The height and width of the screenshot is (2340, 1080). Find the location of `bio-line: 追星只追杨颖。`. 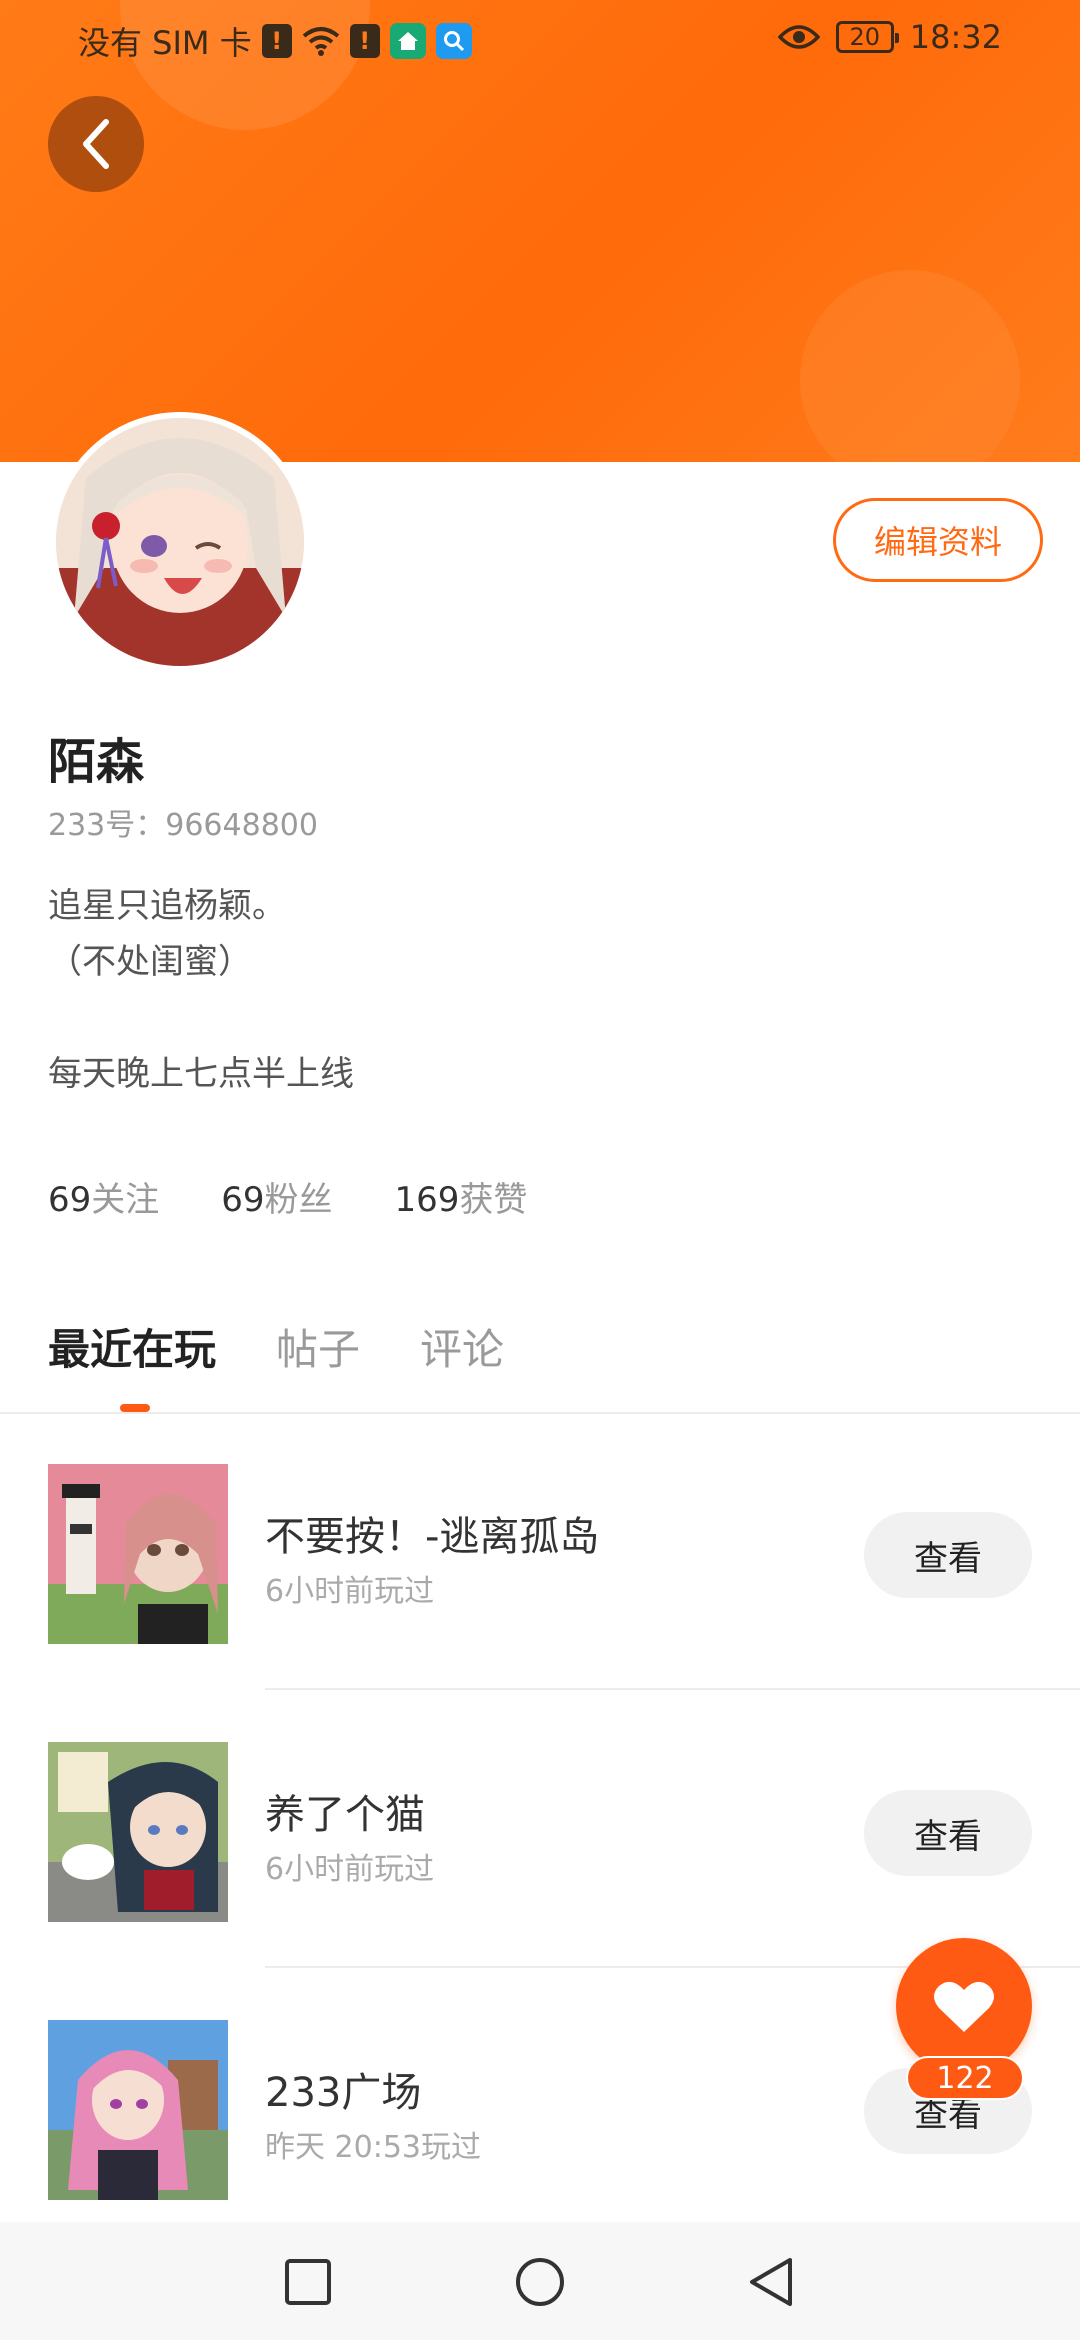

bio-line: 追星只追杨颖。 is located at coordinates (167, 906).